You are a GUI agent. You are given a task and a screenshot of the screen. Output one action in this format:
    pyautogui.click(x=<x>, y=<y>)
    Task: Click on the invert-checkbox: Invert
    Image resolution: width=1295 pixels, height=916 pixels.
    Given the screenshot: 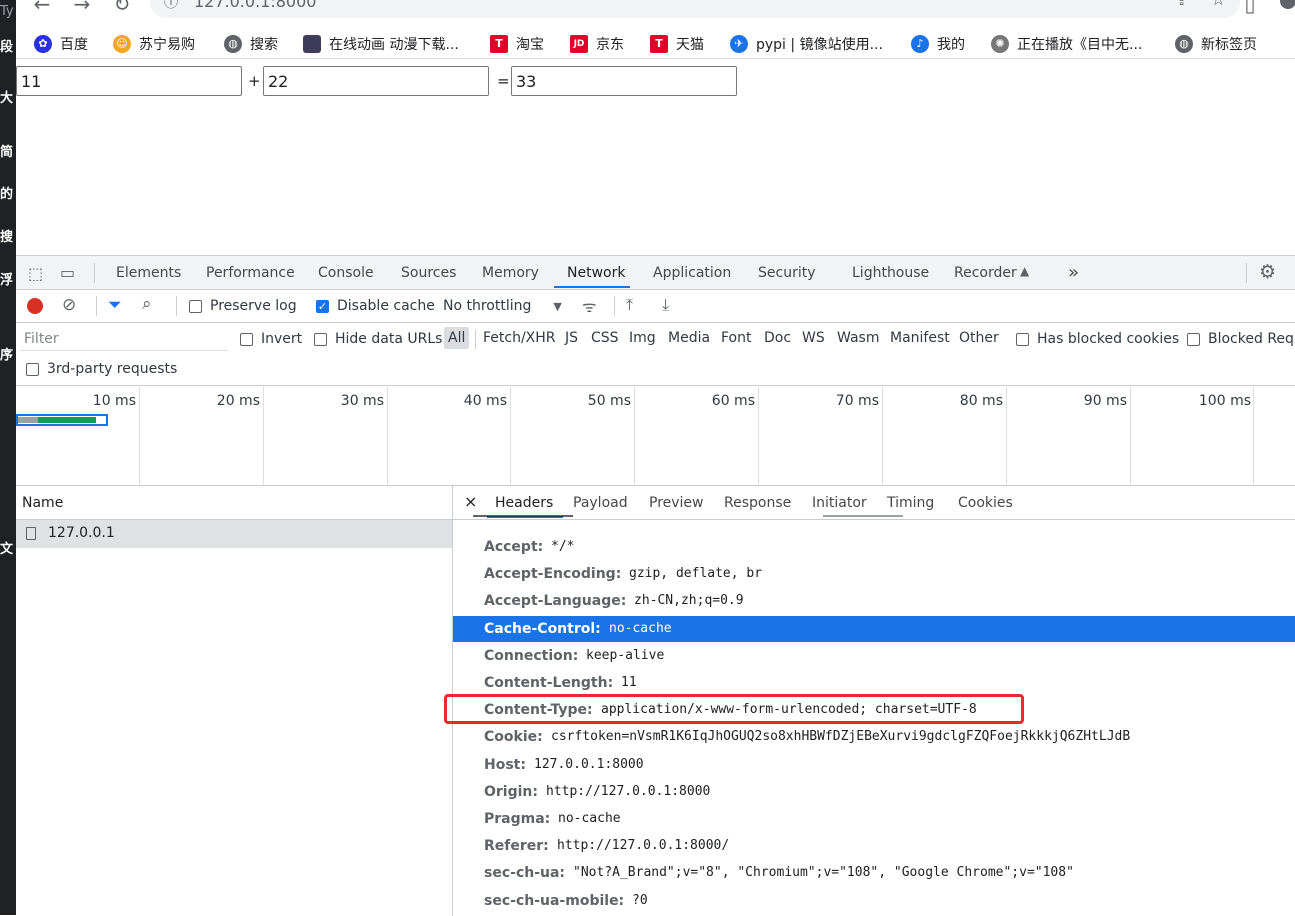 What is the action you would take?
    pyautogui.click(x=271, y=339)
    